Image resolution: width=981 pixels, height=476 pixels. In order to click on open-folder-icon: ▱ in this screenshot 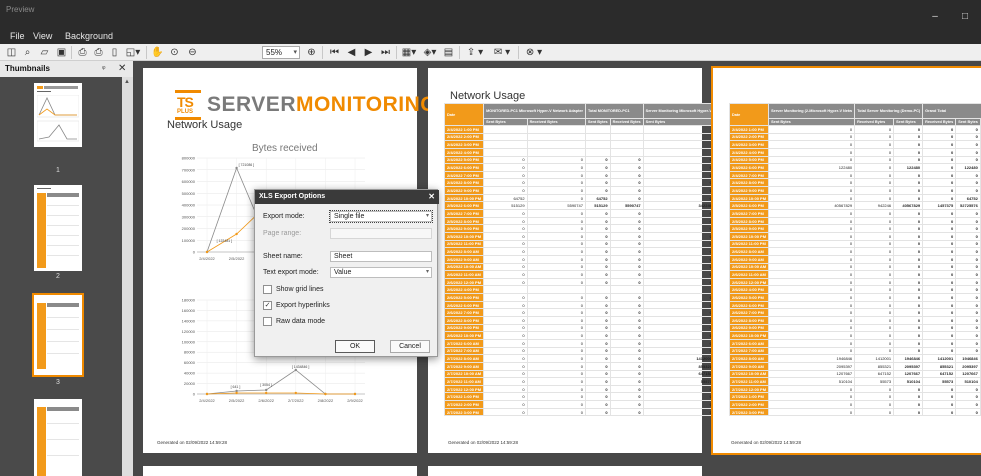, I will do `click(44, 52)`.